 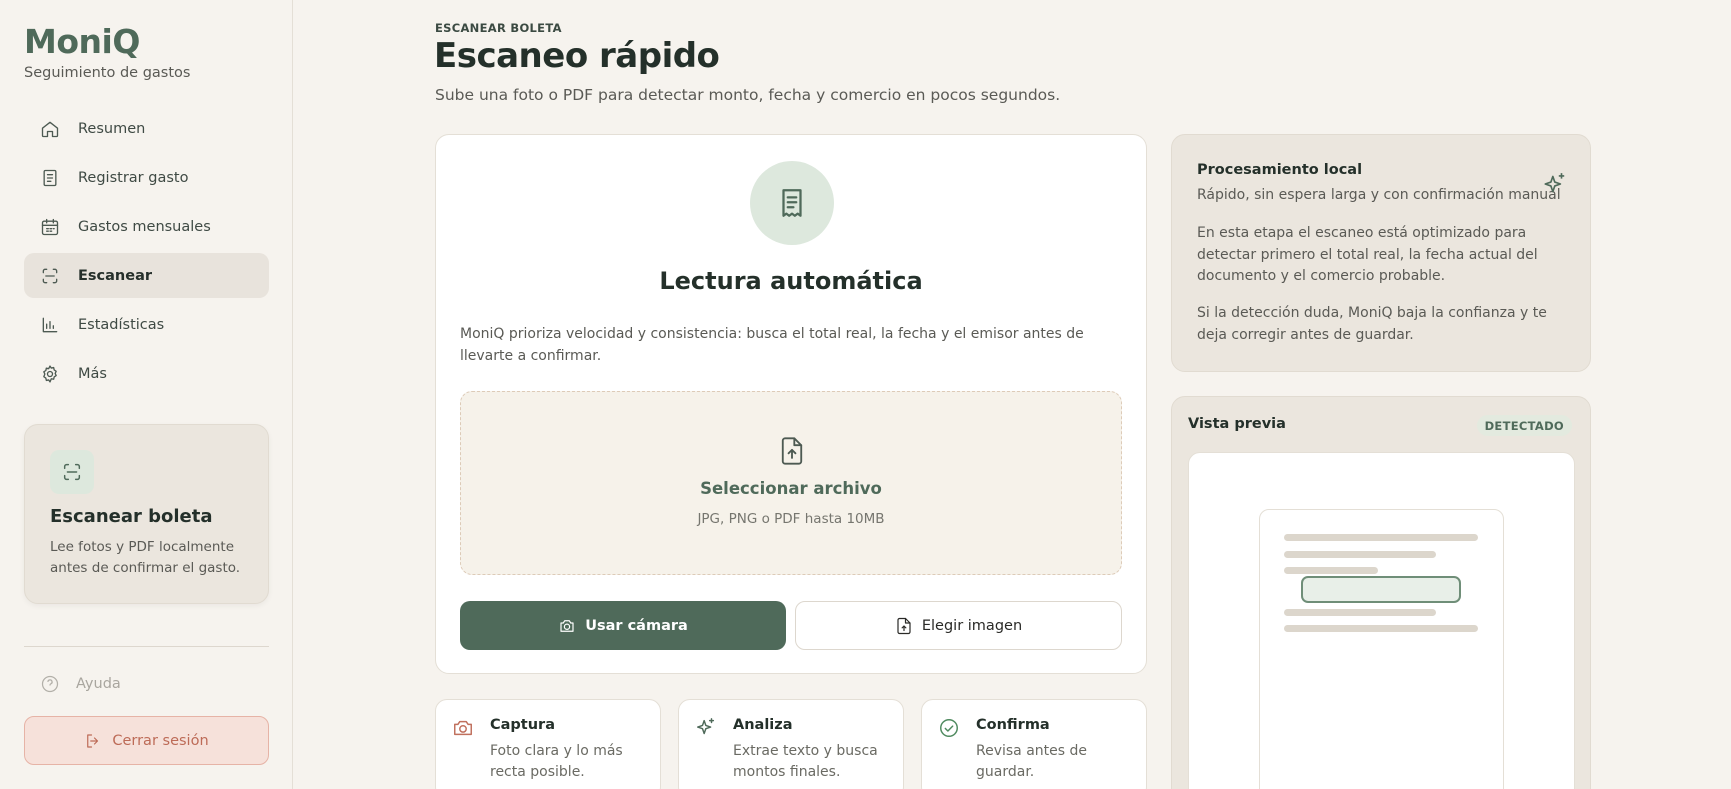 What do you see at coordinates (93, 740) in the screenshot?
I see `logout-icon` at bounding box center [93, 740].